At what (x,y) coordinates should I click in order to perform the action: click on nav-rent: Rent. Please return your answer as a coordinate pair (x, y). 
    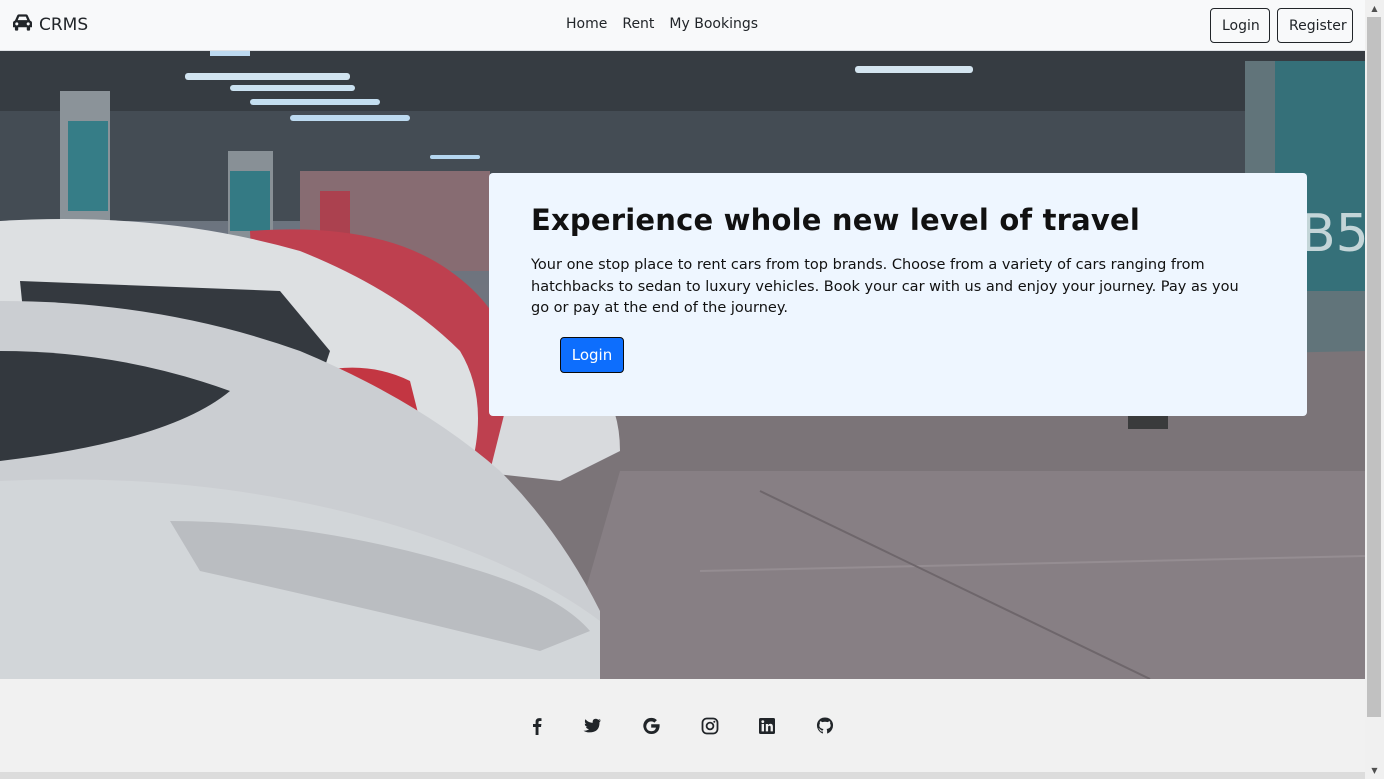
    Looking at the image, I should click on (638, 24).